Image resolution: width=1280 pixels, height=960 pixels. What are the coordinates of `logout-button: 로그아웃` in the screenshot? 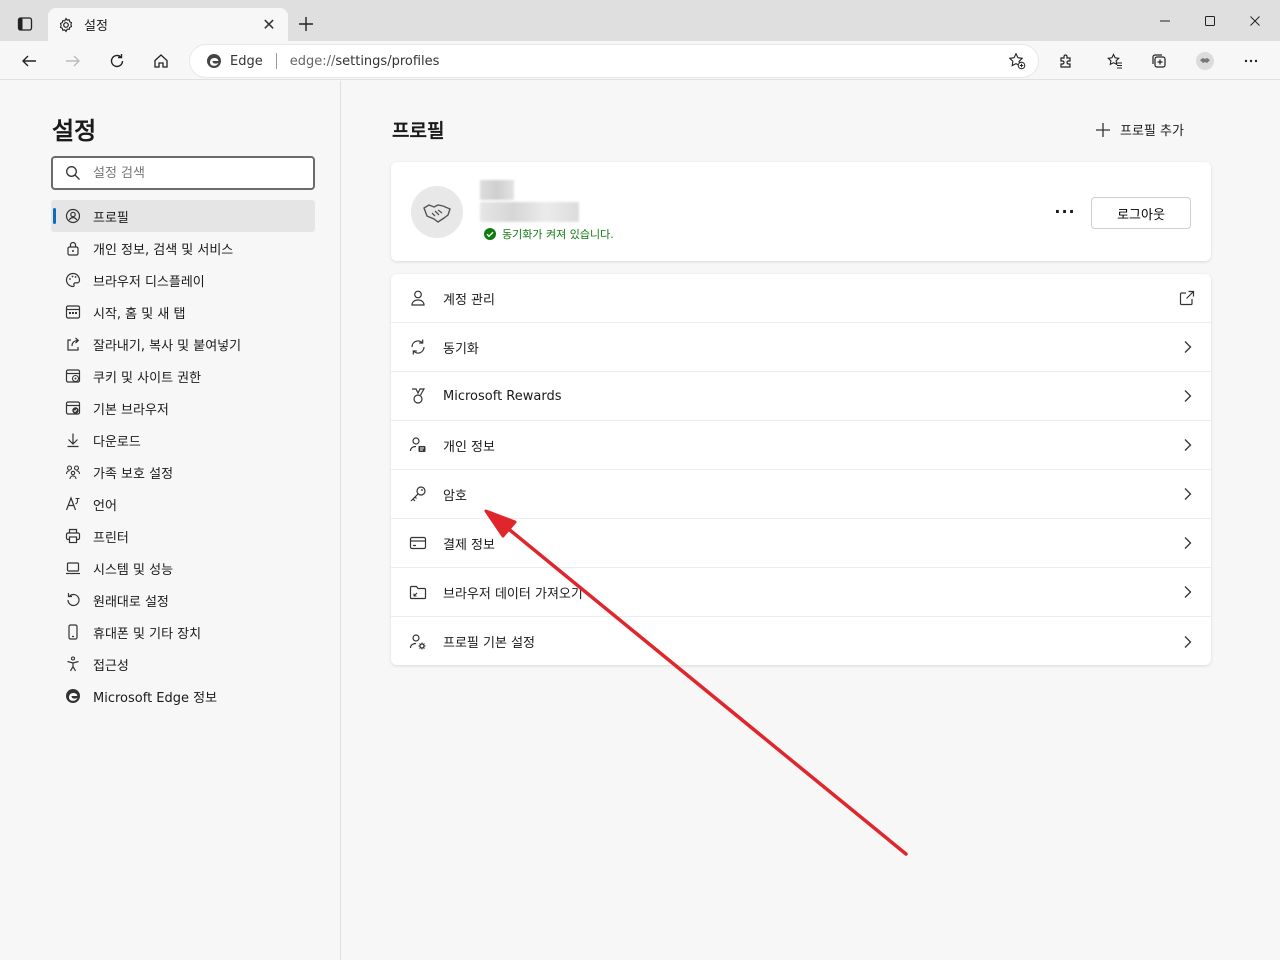 It's located at (1141, 213).